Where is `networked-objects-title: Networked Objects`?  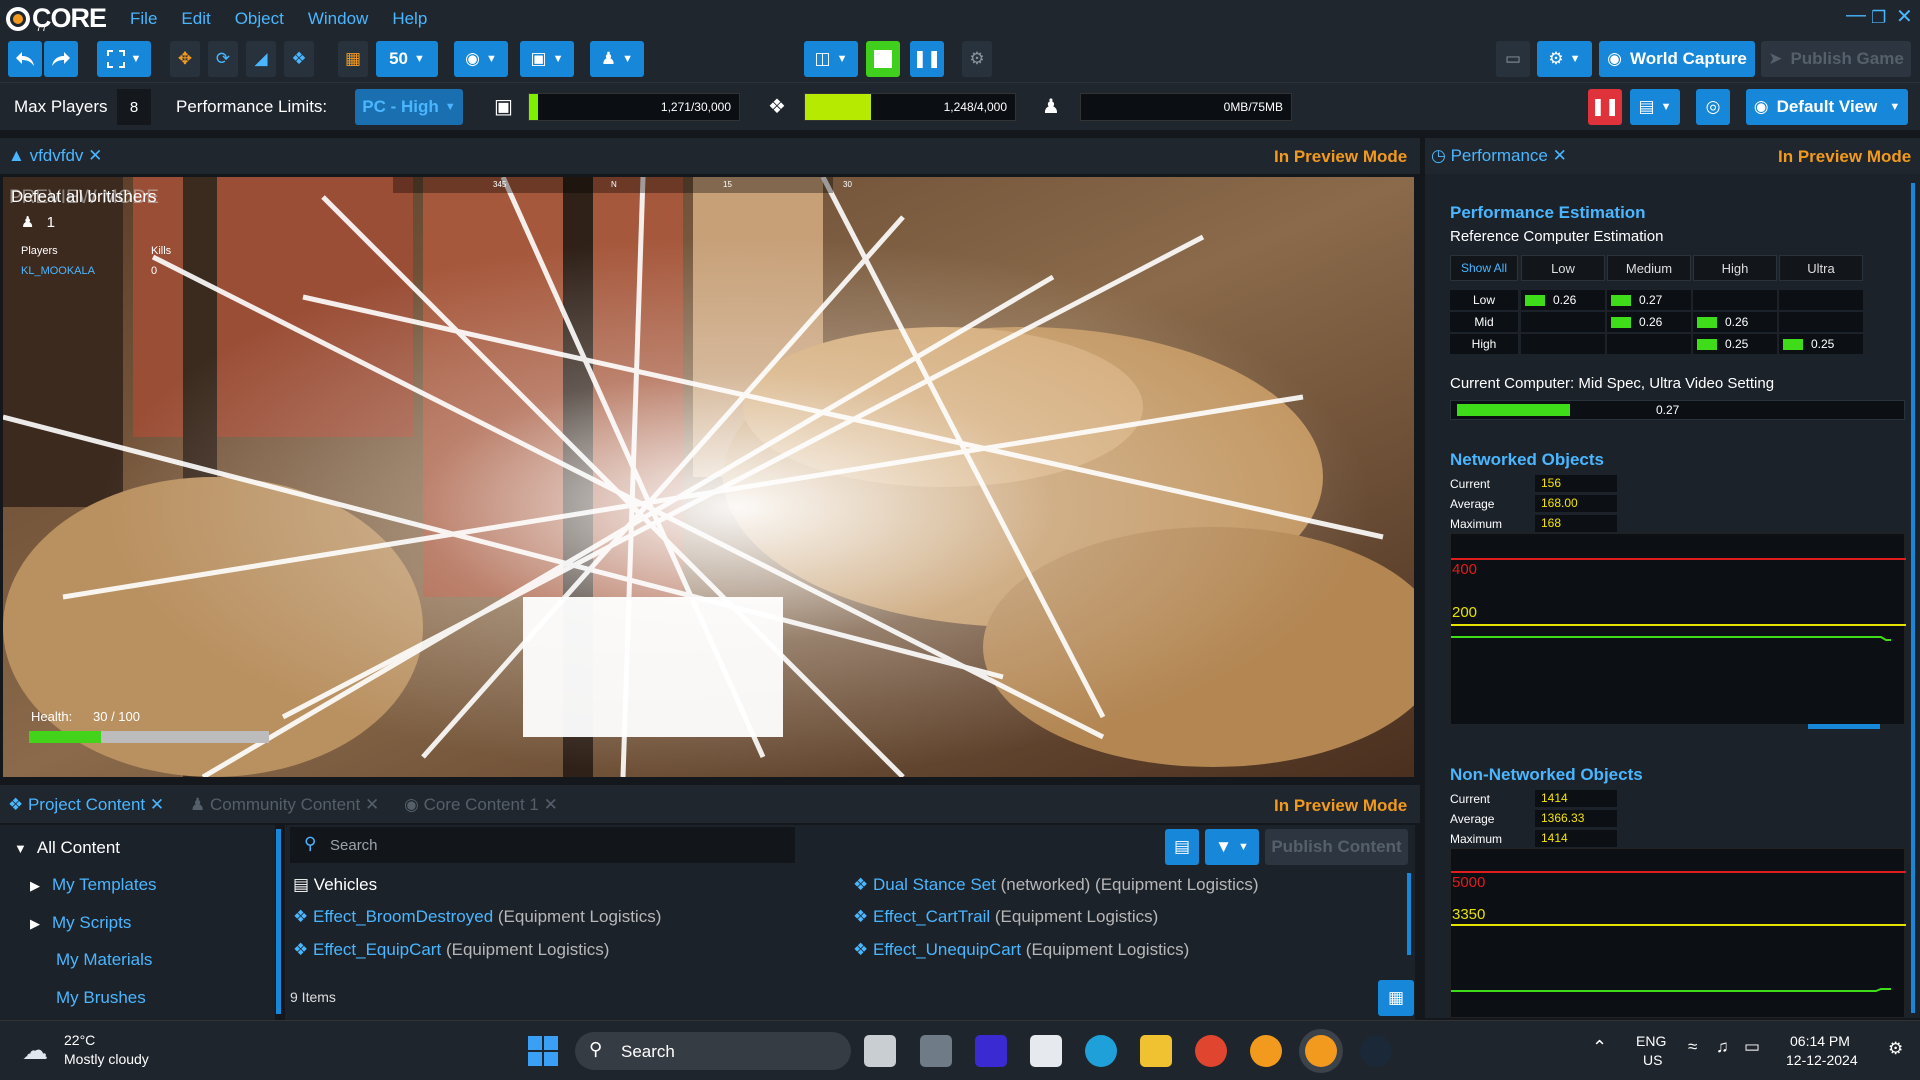
networked-objects-title: Networked Objects is located at coordinates (1527, 459).